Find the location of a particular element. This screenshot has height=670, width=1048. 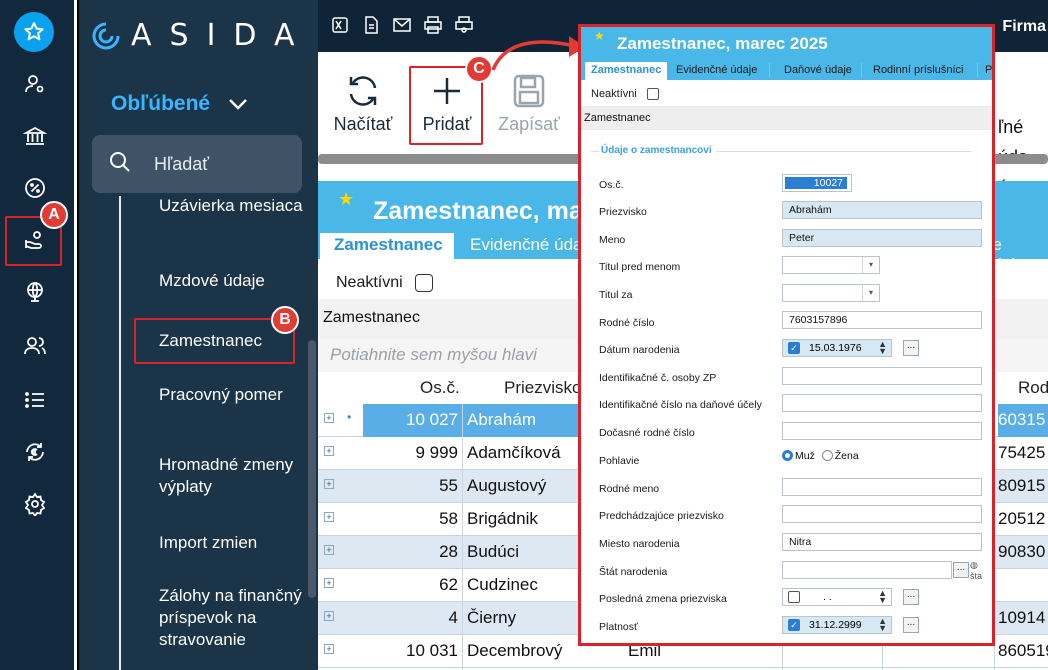

label-birth-place: Miesto narodenia is located at coordinates (639, 544).